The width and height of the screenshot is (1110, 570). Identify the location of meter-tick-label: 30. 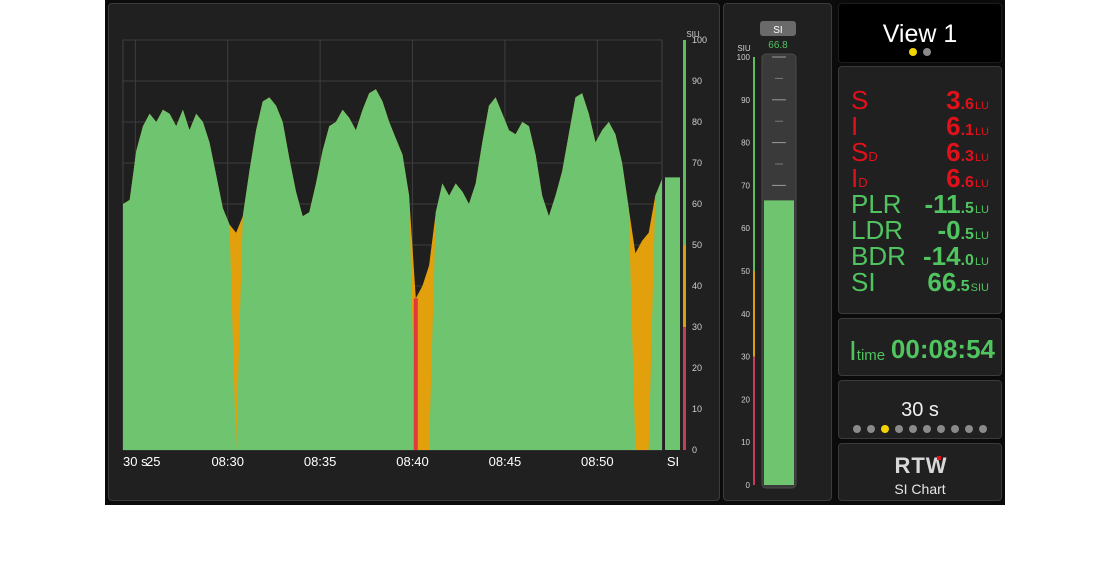
(745, 357).